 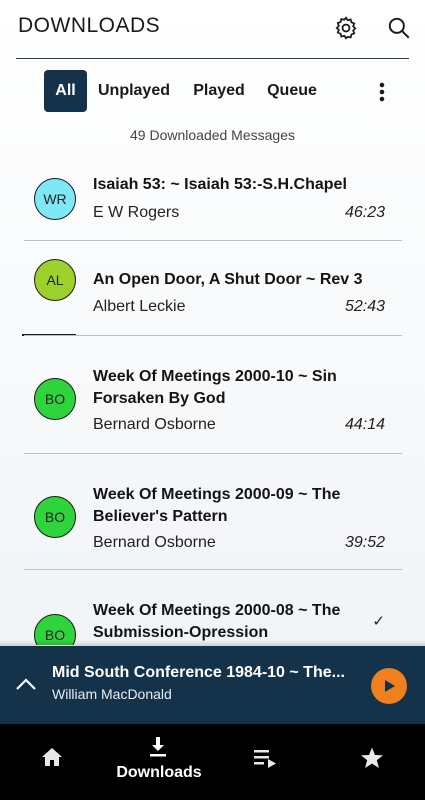 I want to click on queue-icon, so click(x=265, y=760).